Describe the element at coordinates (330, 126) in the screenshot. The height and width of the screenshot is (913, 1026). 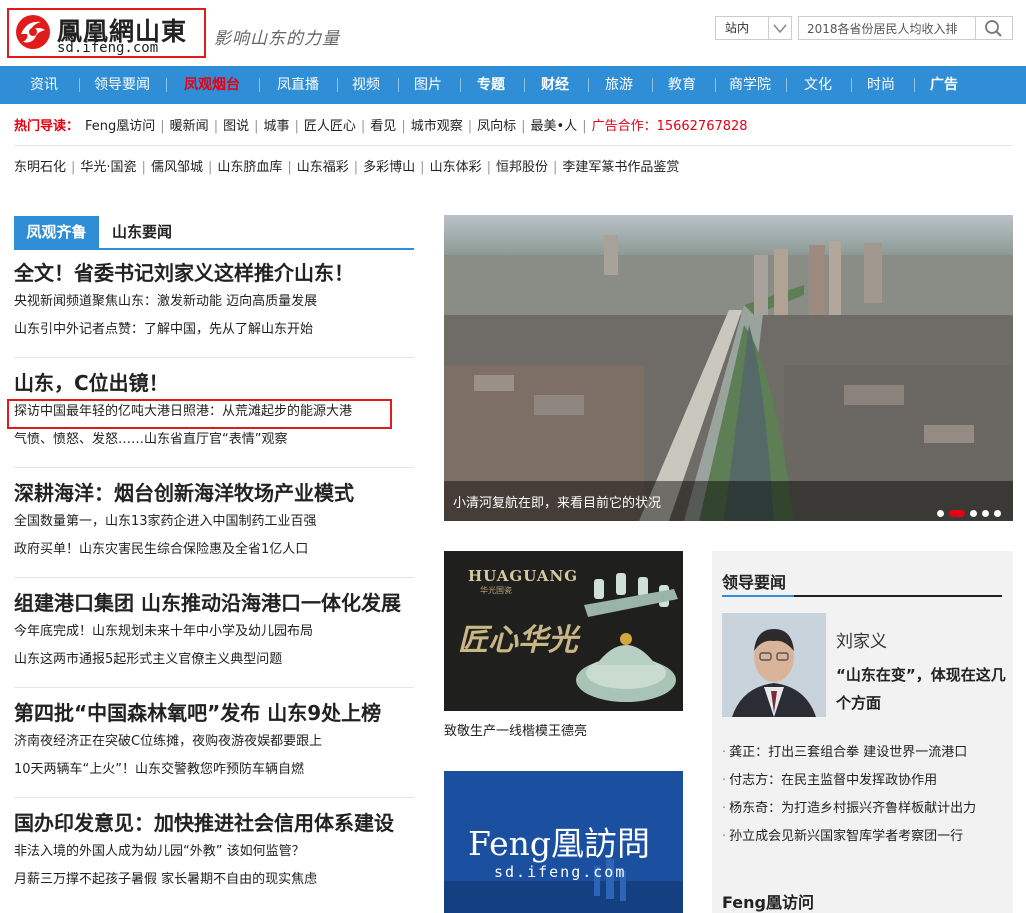
I see `hot-link: 匠人匠心` at that location.